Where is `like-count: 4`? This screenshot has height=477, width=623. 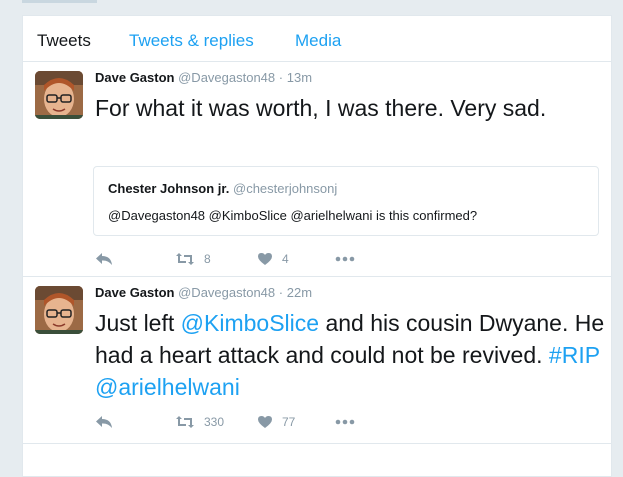 like-count: 4 is located at coordinates (285, 259).